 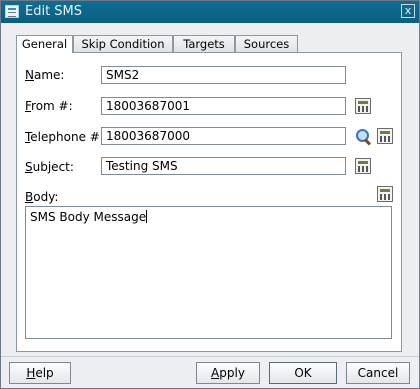 What do you see at coordinates (303, 373) in the screenshot?
I see `ok-button: OK` at bounding box center [303, 373].